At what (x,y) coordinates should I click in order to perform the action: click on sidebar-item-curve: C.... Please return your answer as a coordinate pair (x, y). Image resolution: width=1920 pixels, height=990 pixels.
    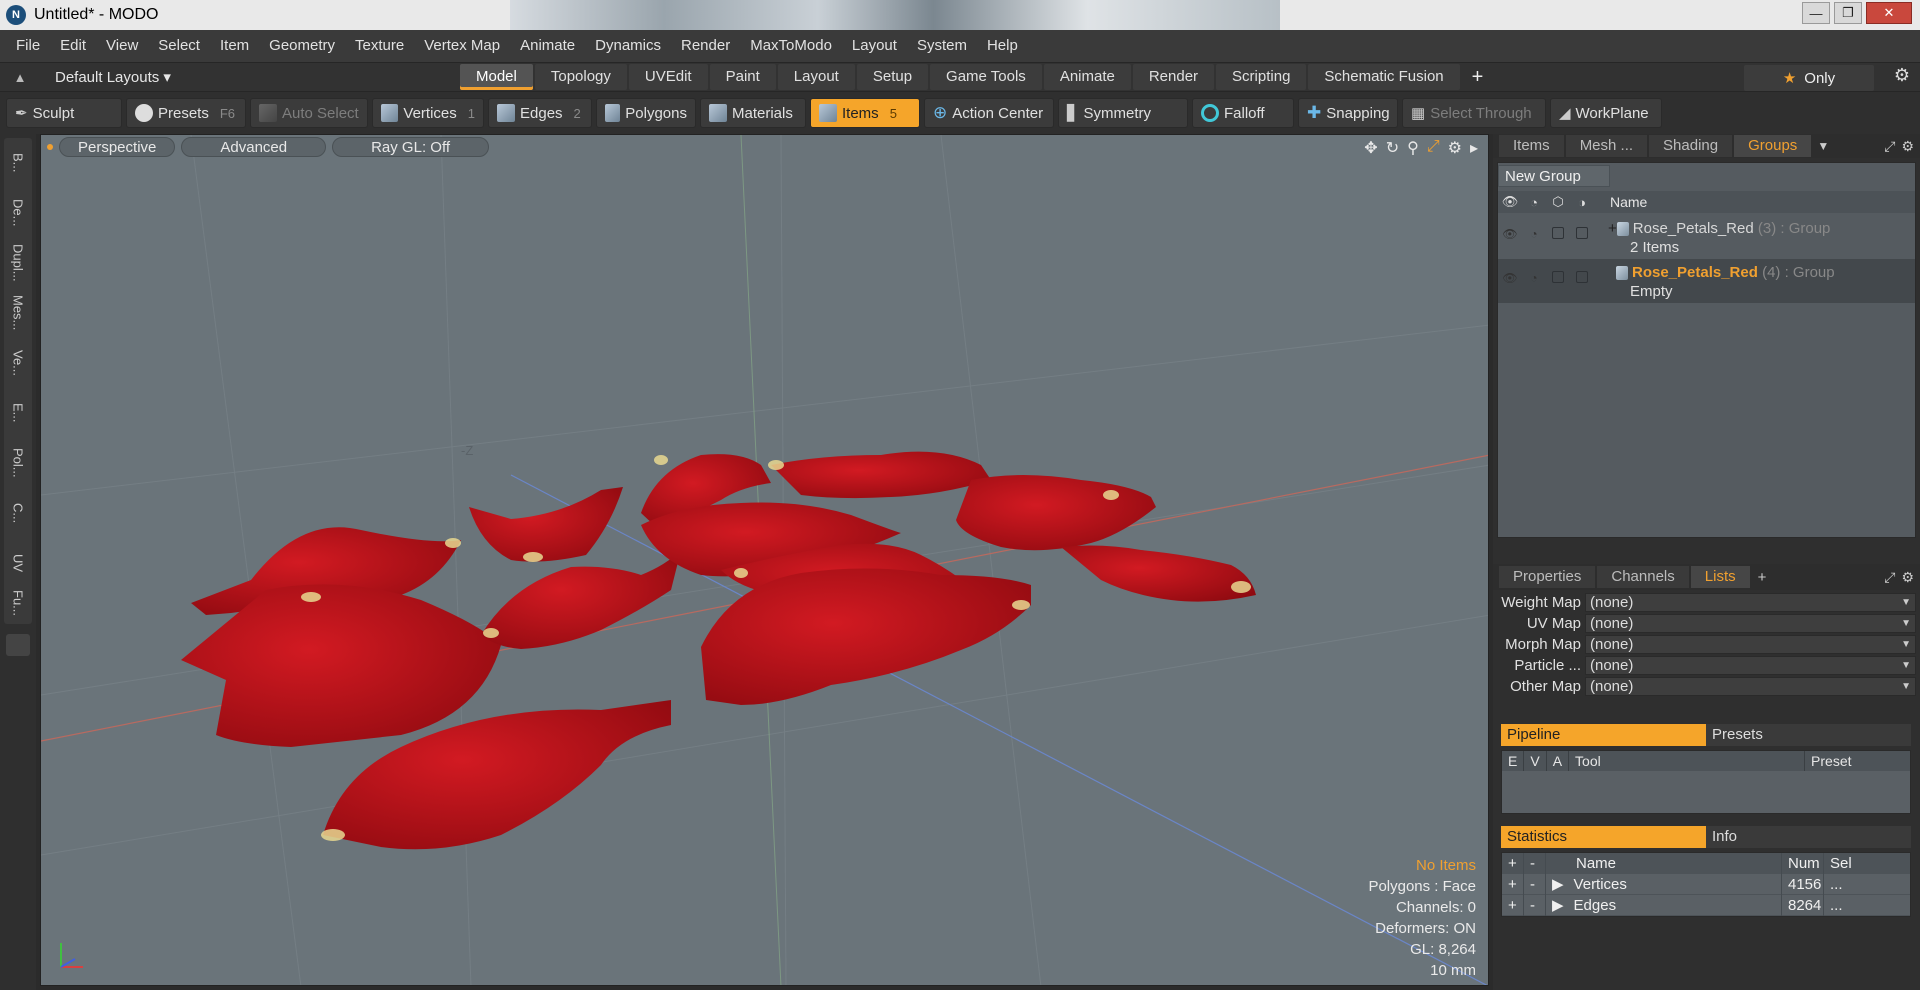
    Looking at the image, I should click on (18, 513).